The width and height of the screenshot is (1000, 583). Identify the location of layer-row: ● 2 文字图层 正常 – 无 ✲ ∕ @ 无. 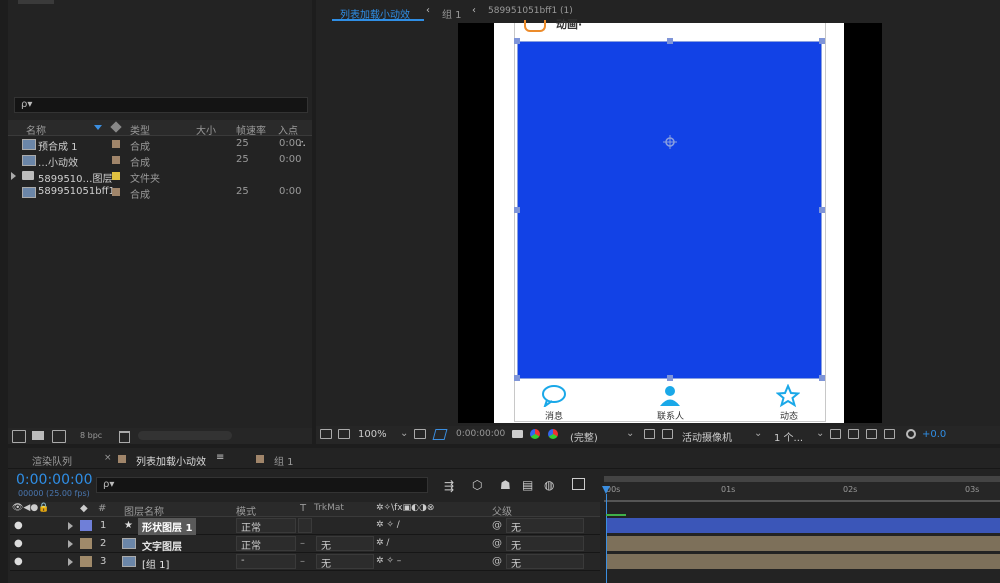
(305, 544).